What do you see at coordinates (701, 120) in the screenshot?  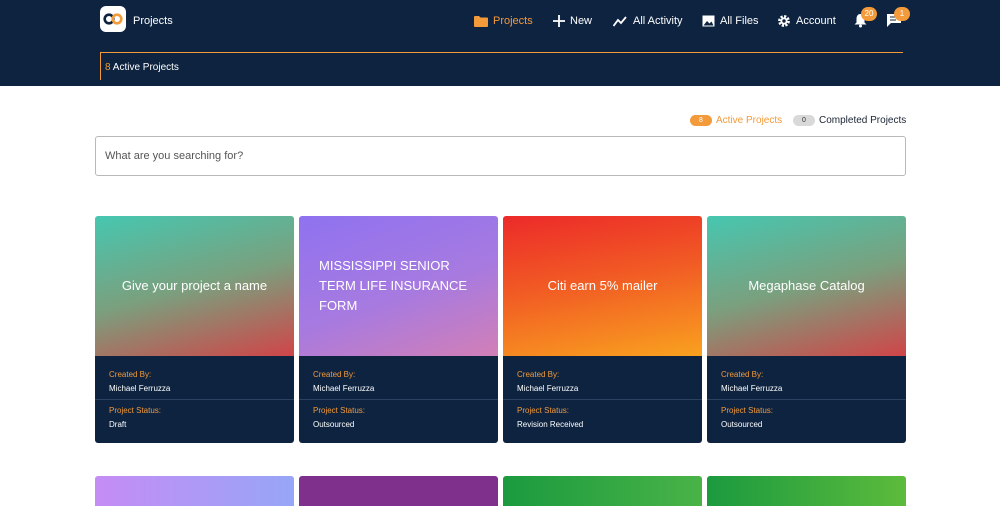 I see `active-projects-count-pill: 8` at bounding box center [701, 120].